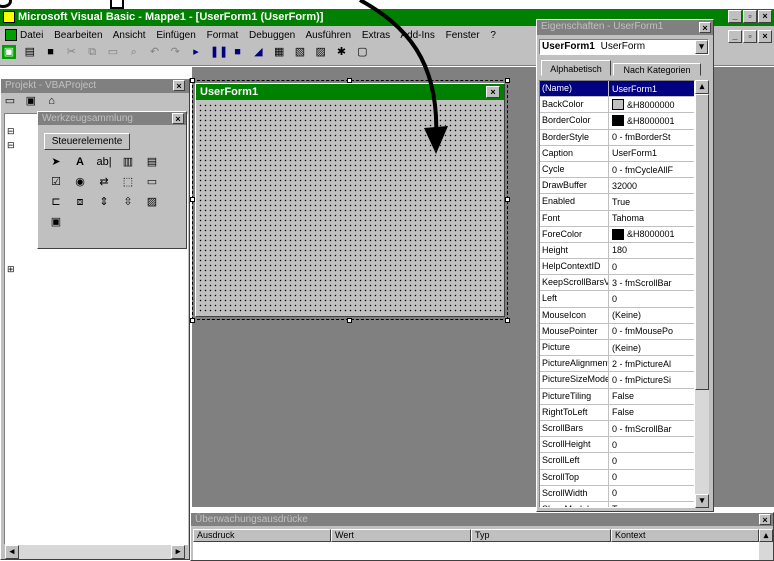 The image size is (774, 561). Describe the element at coordinates (493, 35) in the screenshot. I see `menu-help: ?` at that location.